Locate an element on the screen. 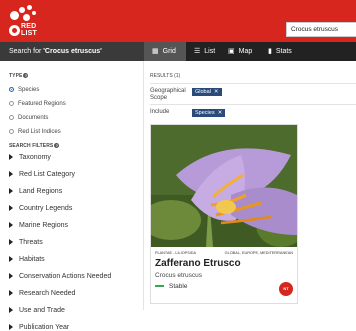  tab-map: ▣ Map is located at coordinates (246, 51).